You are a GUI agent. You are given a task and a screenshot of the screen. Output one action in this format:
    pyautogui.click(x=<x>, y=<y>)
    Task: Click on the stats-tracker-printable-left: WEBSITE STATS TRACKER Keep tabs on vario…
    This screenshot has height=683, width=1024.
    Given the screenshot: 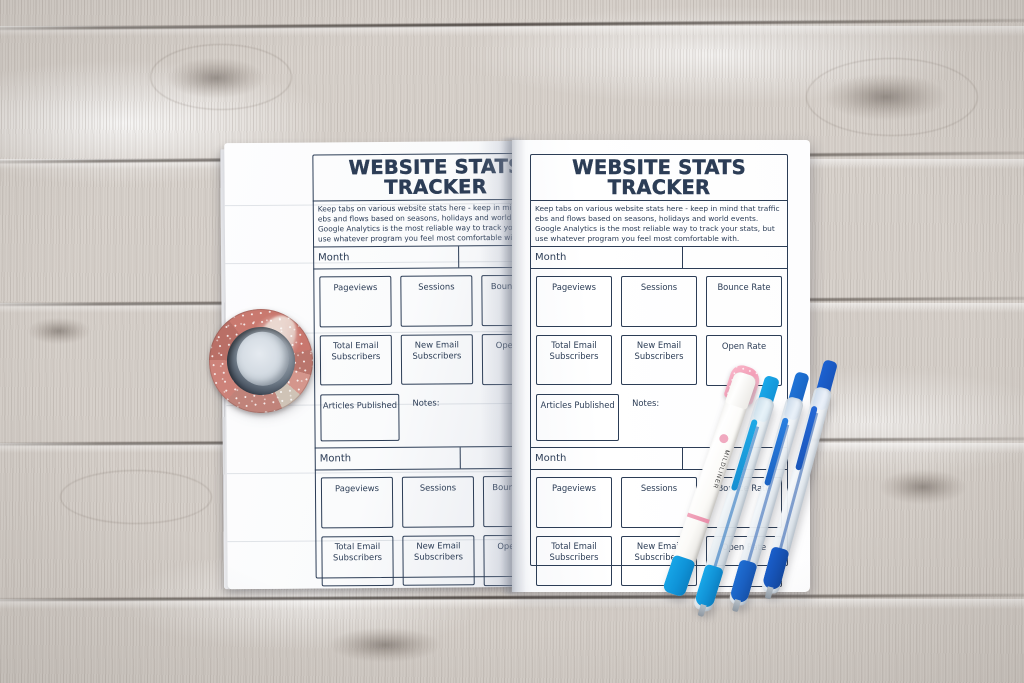 What is the action you would take?
    pyautogui.click(x=420, y=369)
    